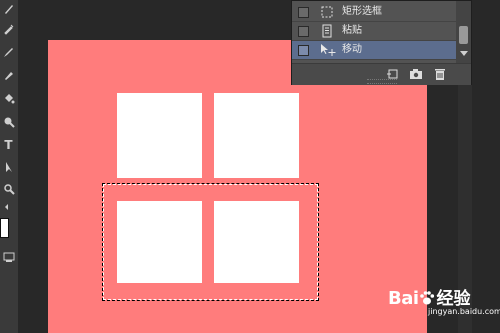 This screenshot has width=500, height=333. I want to click on history-panel: 矩形选框 粘贴 移动, so click(381, 42).